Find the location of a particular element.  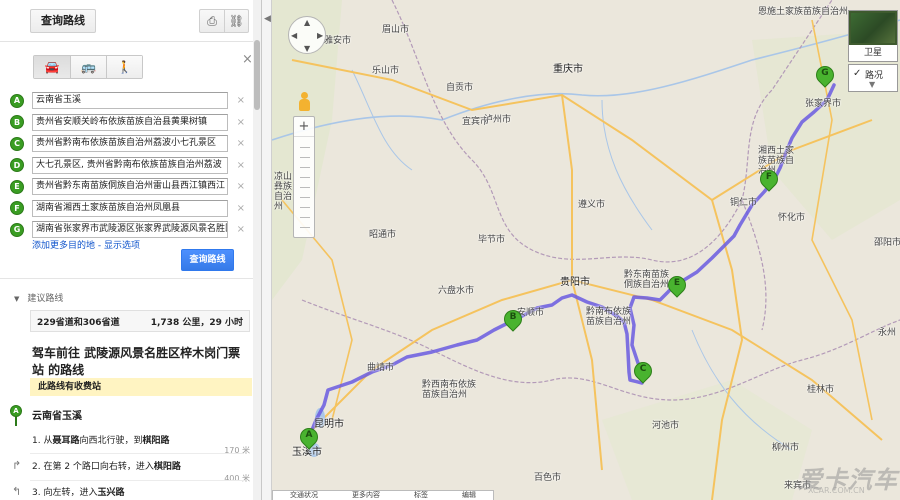

pan-right-icon: ▶ is located at coordinates (320, 35).